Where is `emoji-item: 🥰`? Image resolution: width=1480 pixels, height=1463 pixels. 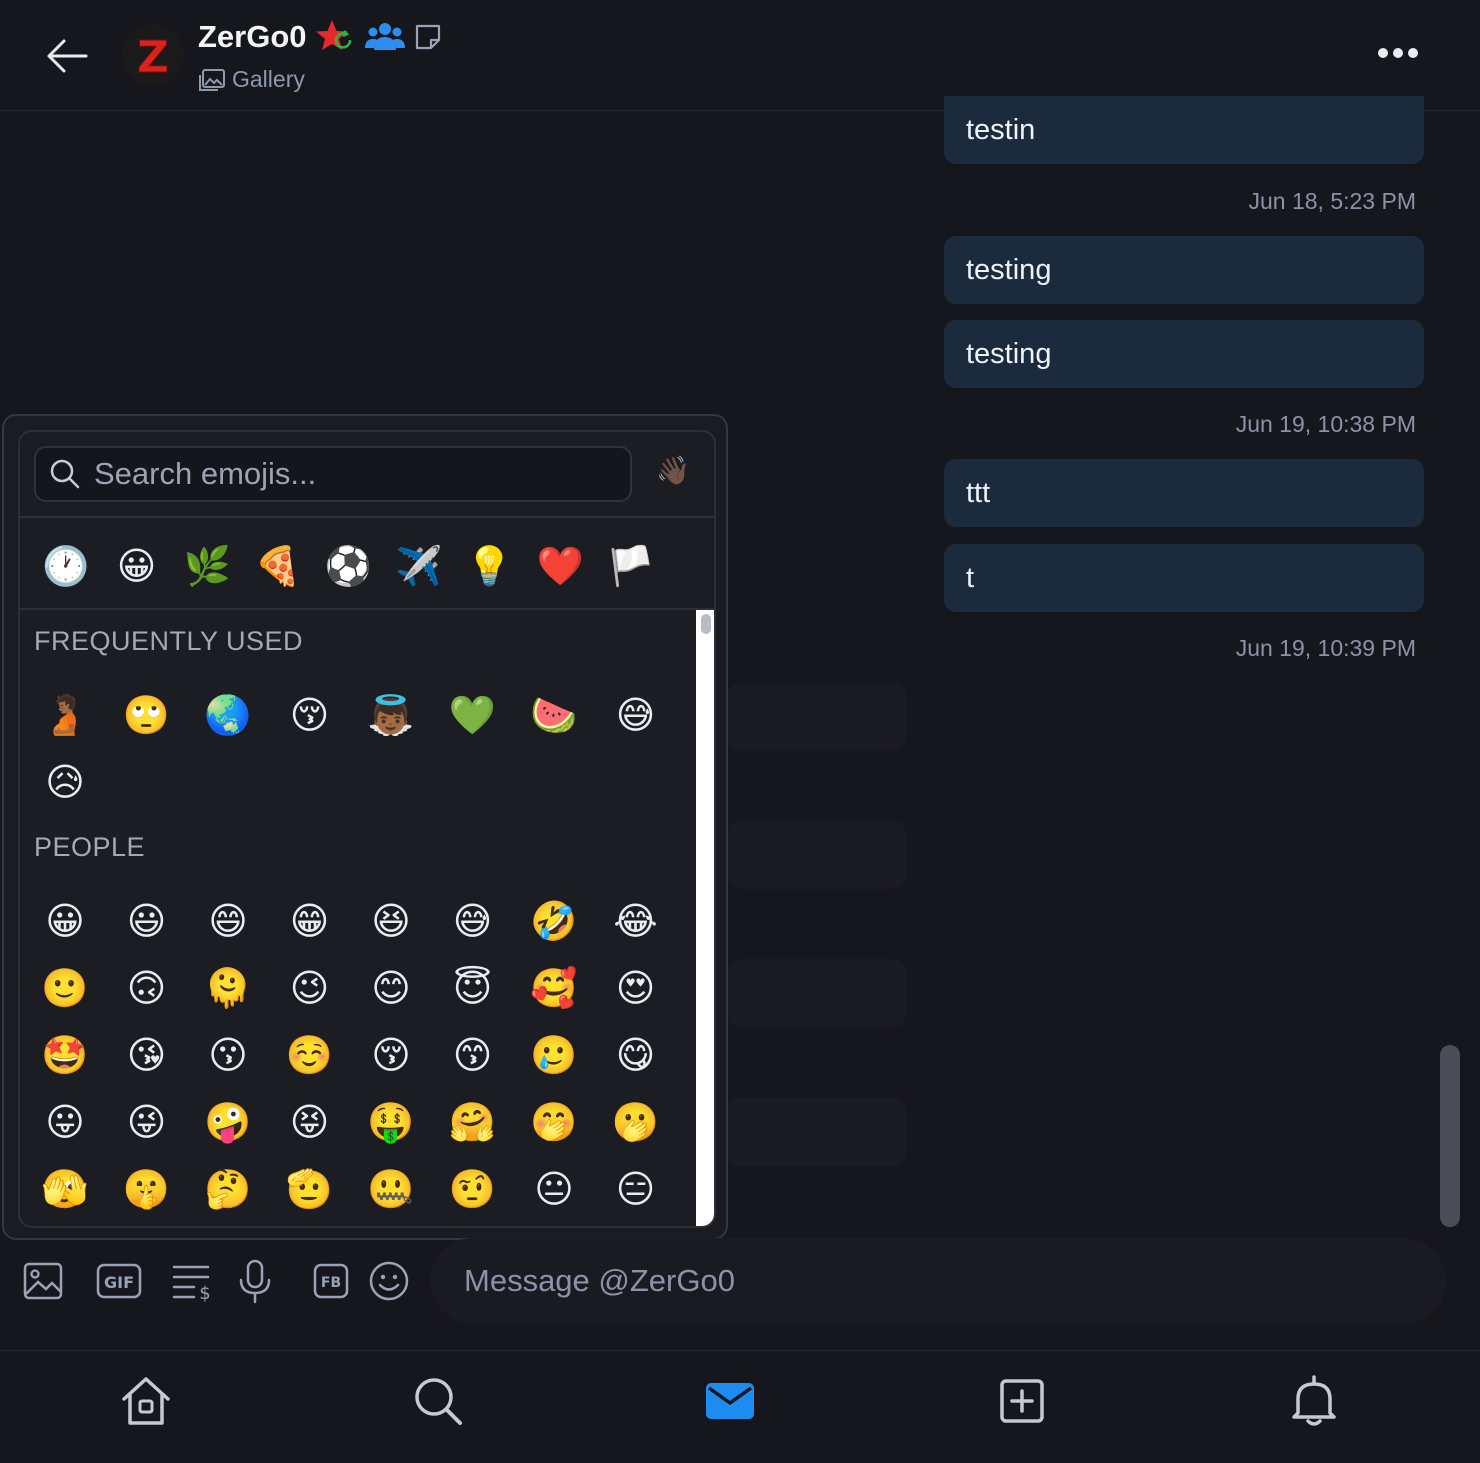
emoji-item: 🥰 is located at coordinates (554, 988).